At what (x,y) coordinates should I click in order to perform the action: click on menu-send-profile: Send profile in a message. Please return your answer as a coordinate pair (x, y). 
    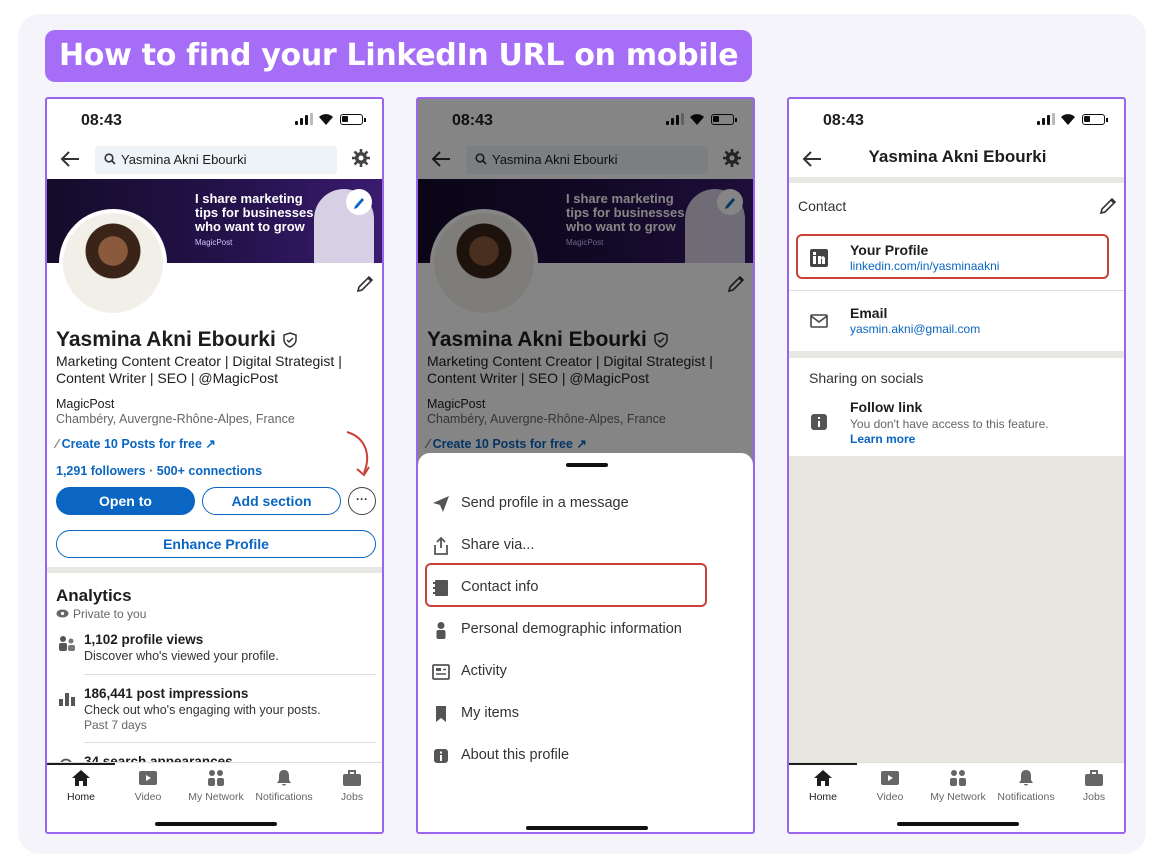
    Looking at the image, I should click on (585, 504).